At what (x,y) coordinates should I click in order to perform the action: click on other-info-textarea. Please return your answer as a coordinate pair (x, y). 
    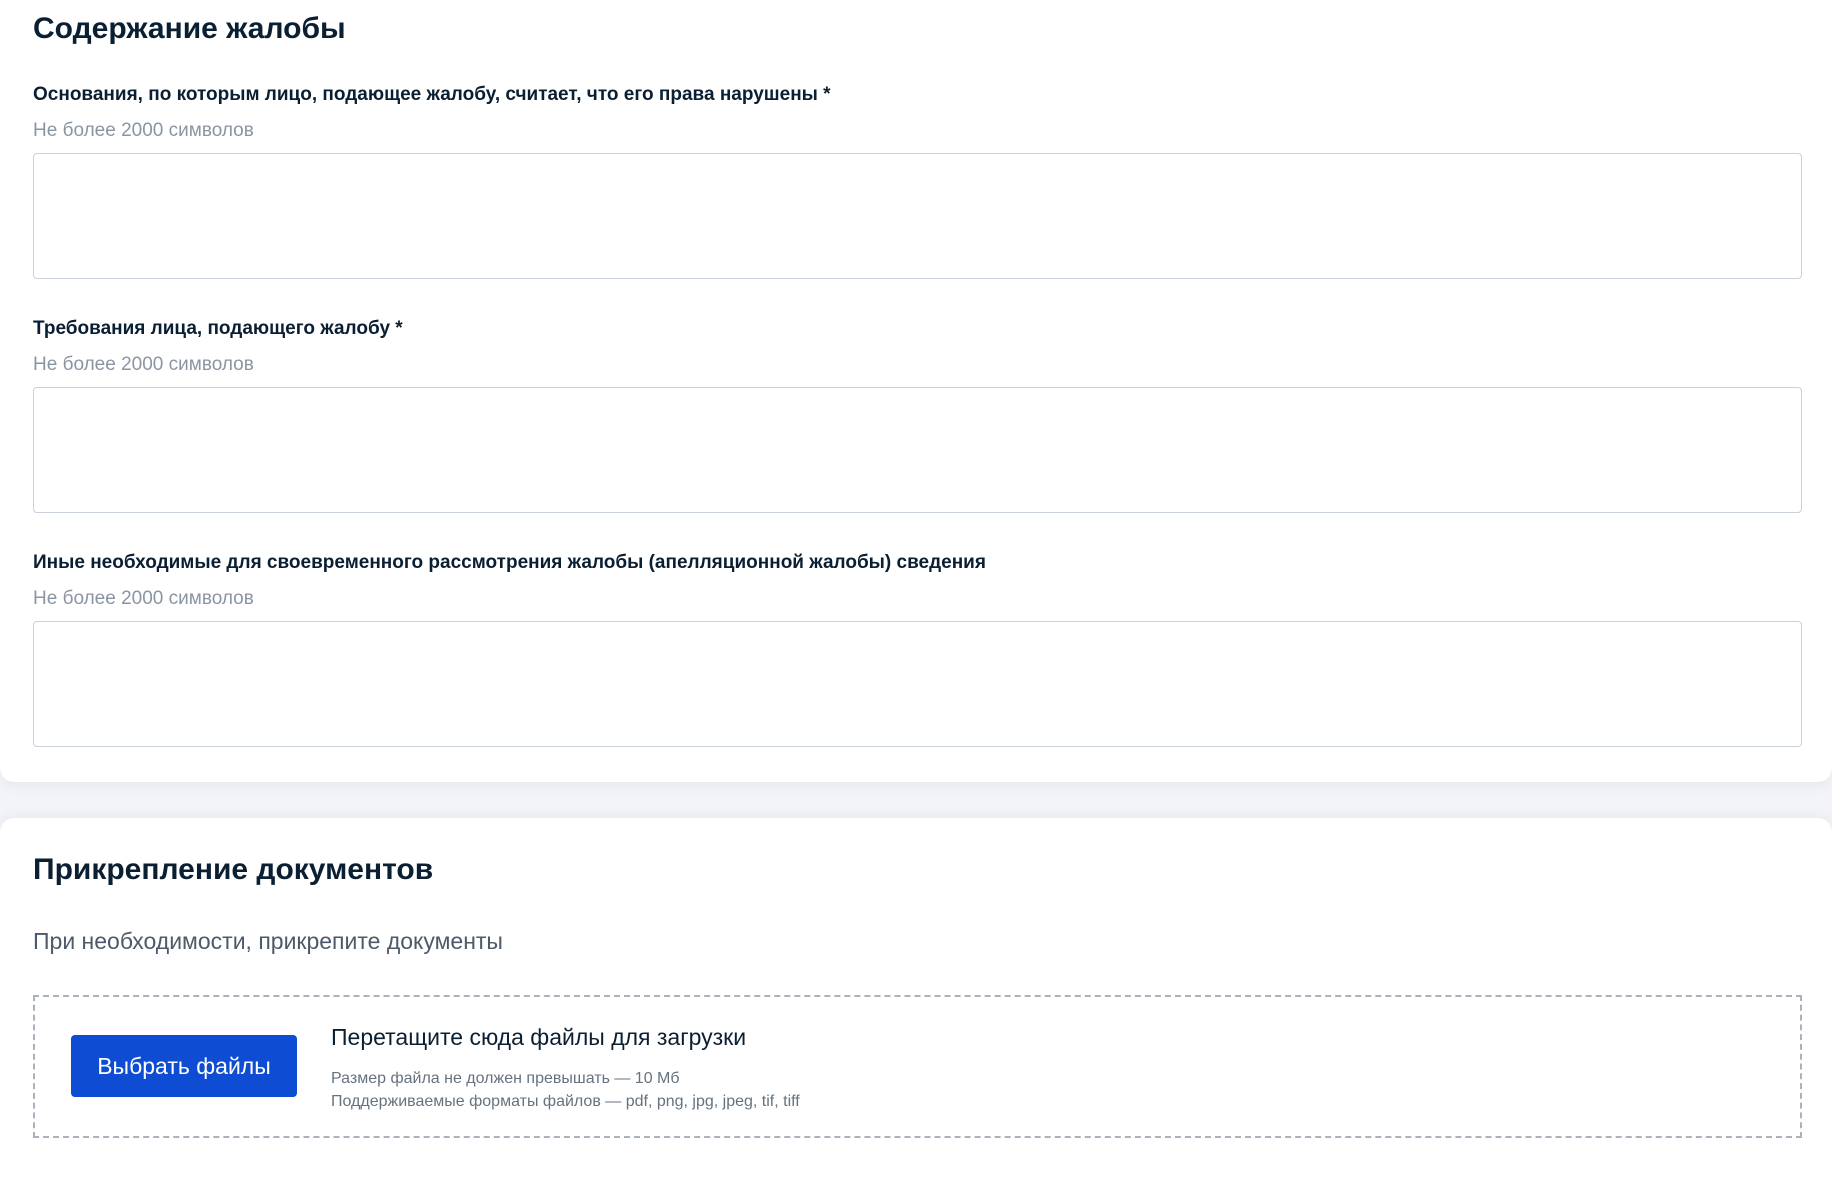
    Looking at the image, I should click on (917, 684).